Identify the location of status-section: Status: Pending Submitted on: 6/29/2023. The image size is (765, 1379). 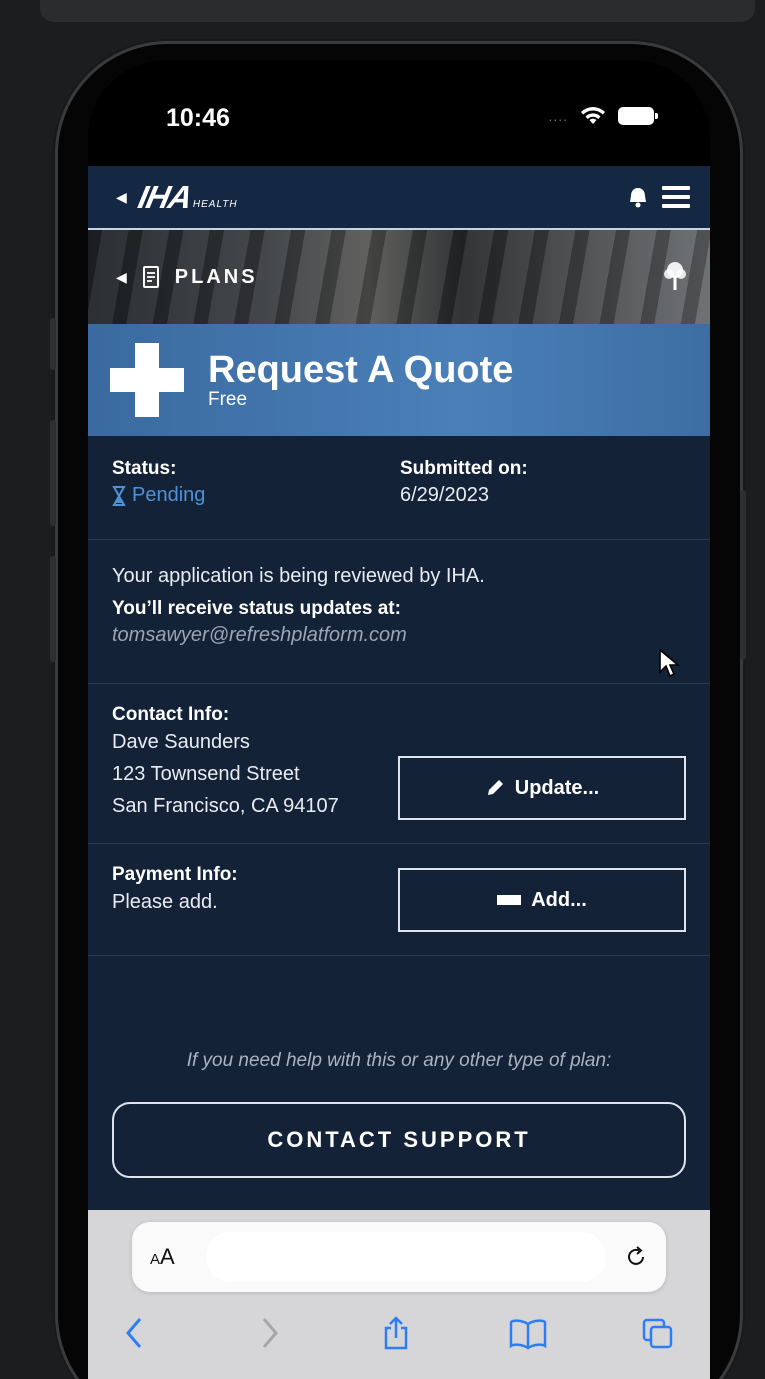
(399, 488).